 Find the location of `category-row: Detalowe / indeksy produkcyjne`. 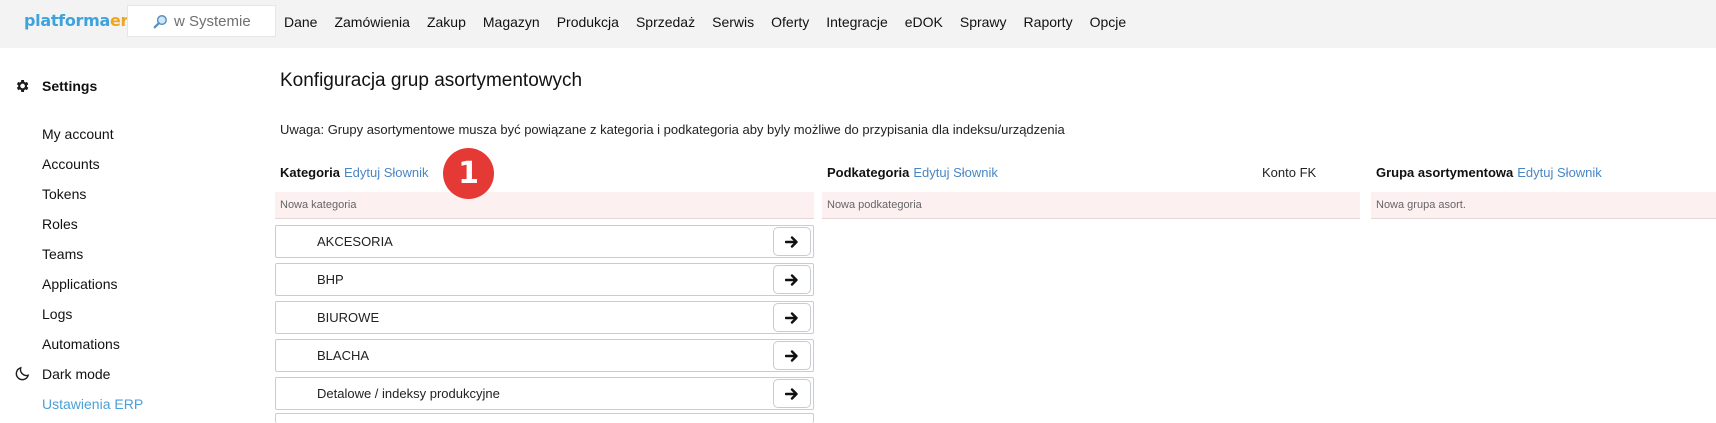

category-row: Detalowe / indeksy produkcyjne is located at coordinates (544, 393).